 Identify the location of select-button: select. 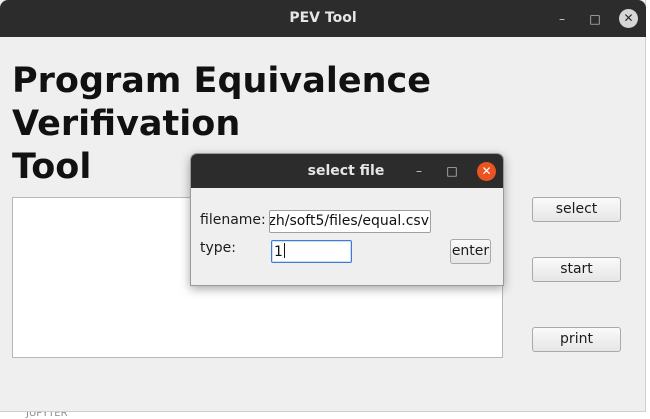
(576, 209).